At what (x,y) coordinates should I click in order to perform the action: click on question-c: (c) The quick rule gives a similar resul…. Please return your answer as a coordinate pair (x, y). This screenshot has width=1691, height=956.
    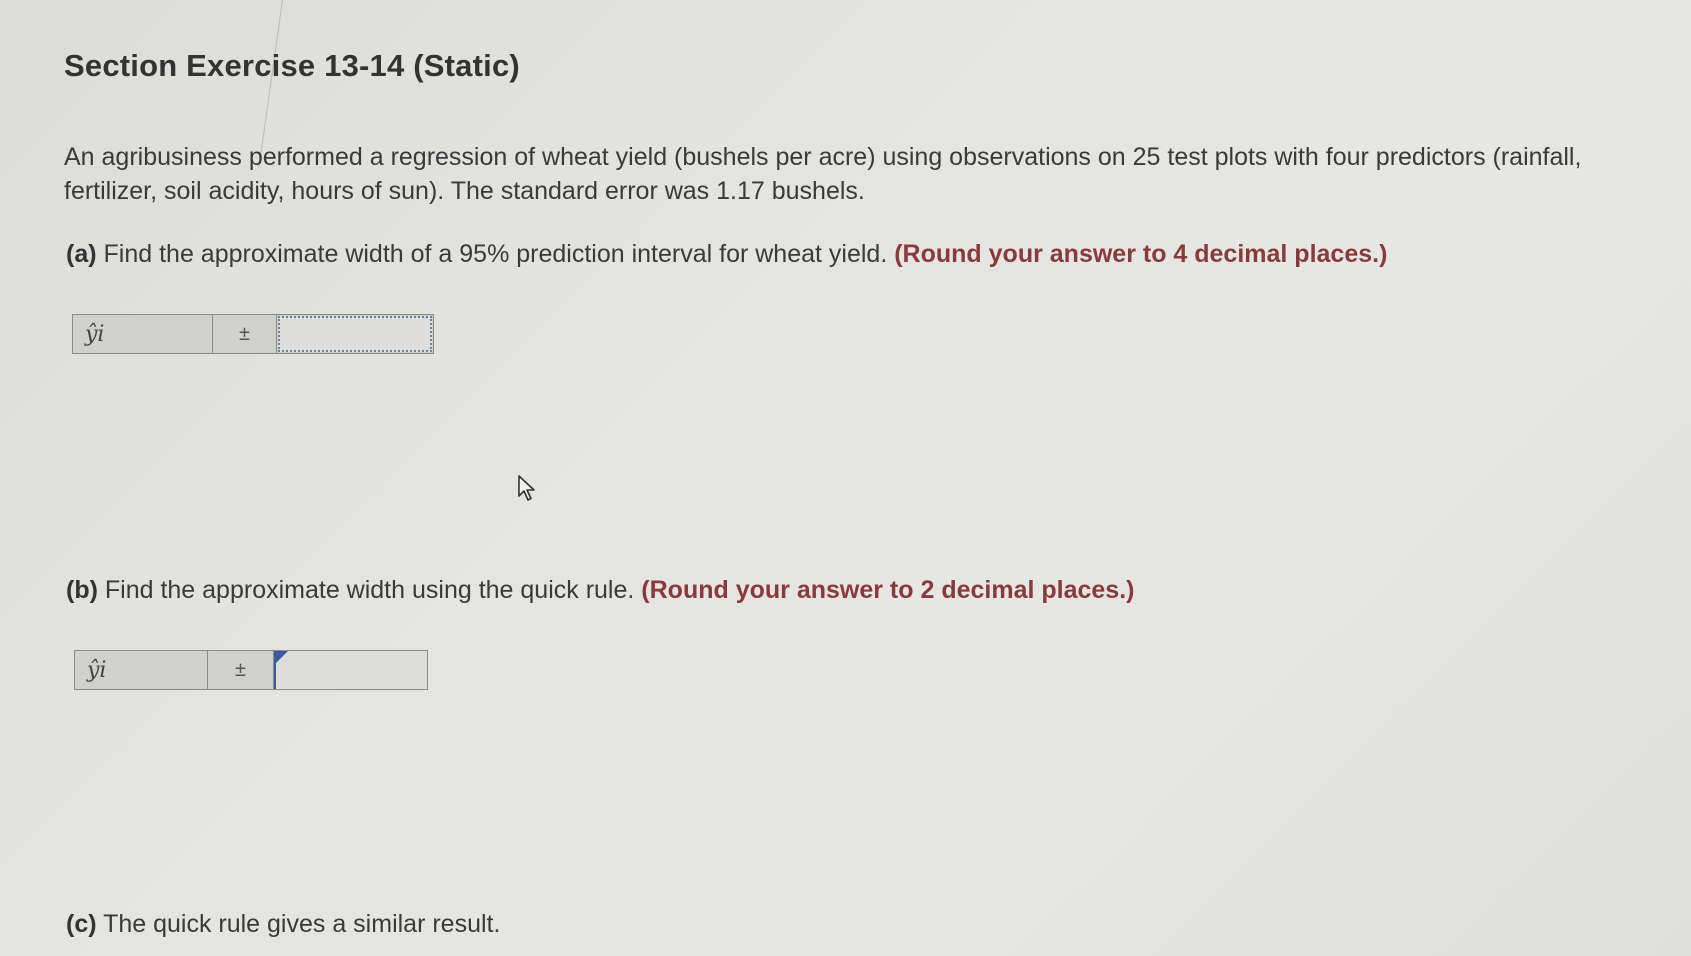
    Looking at the image, I should click on (283, 924).